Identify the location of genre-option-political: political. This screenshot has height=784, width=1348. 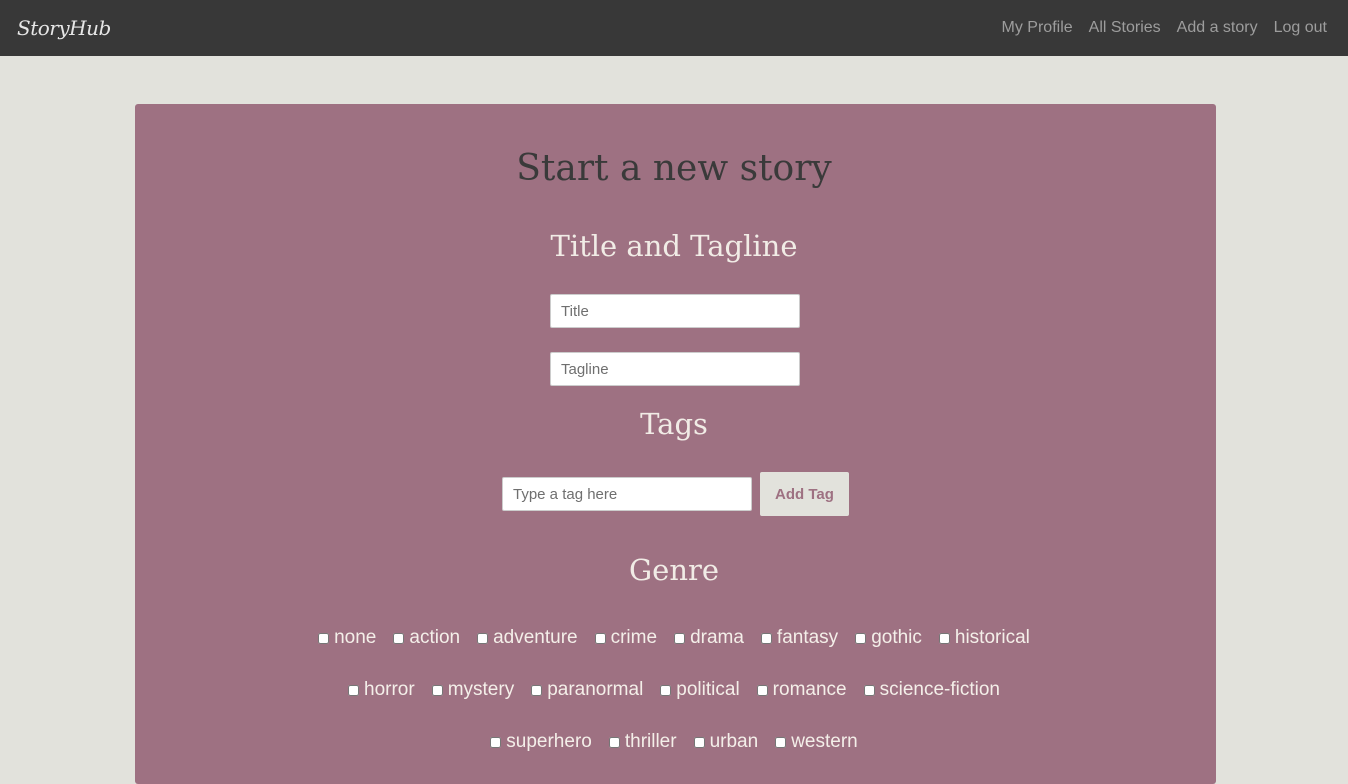
(700, 690).